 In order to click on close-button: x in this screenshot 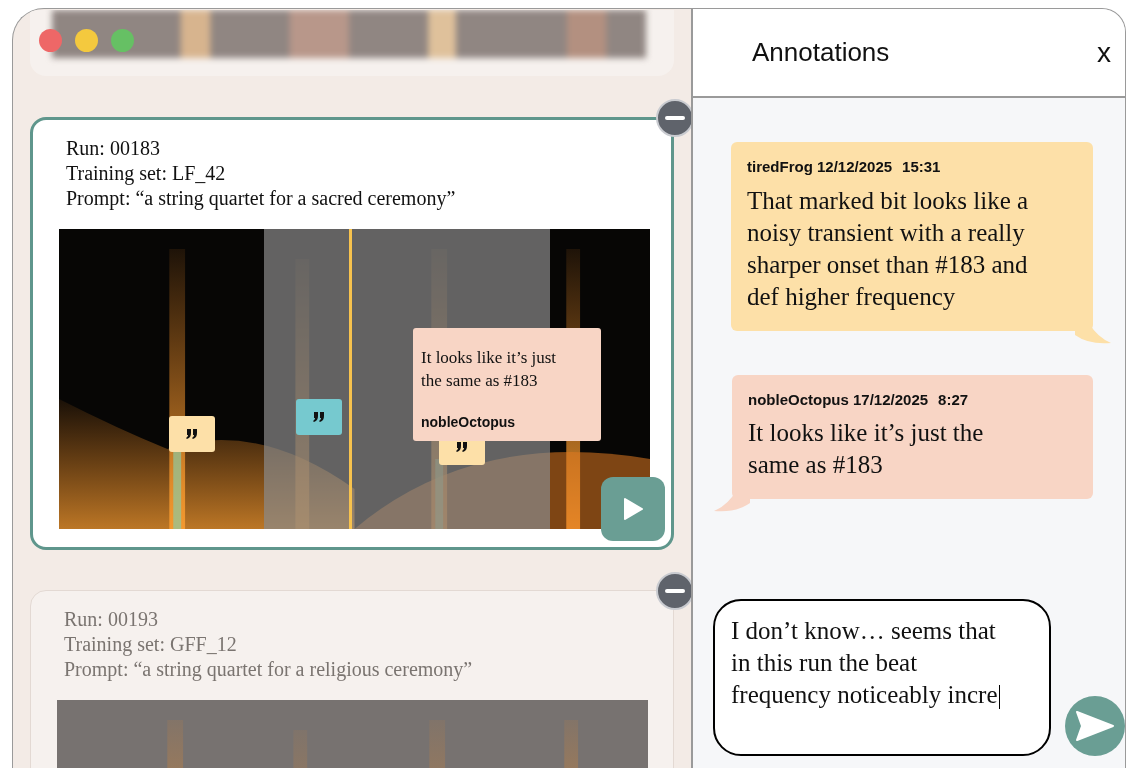, I will do `click(1104, 52)`.